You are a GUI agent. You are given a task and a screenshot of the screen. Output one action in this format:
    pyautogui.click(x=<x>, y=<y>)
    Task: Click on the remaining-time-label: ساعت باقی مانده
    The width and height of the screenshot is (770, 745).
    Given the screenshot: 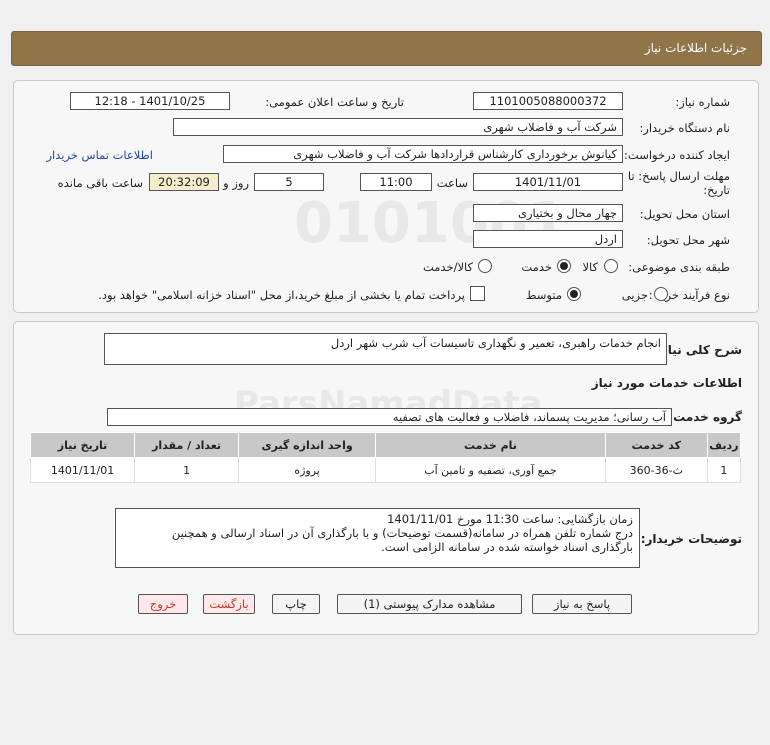 What is the action you would take?
    pyautogui.click(x=100, y=183)
    